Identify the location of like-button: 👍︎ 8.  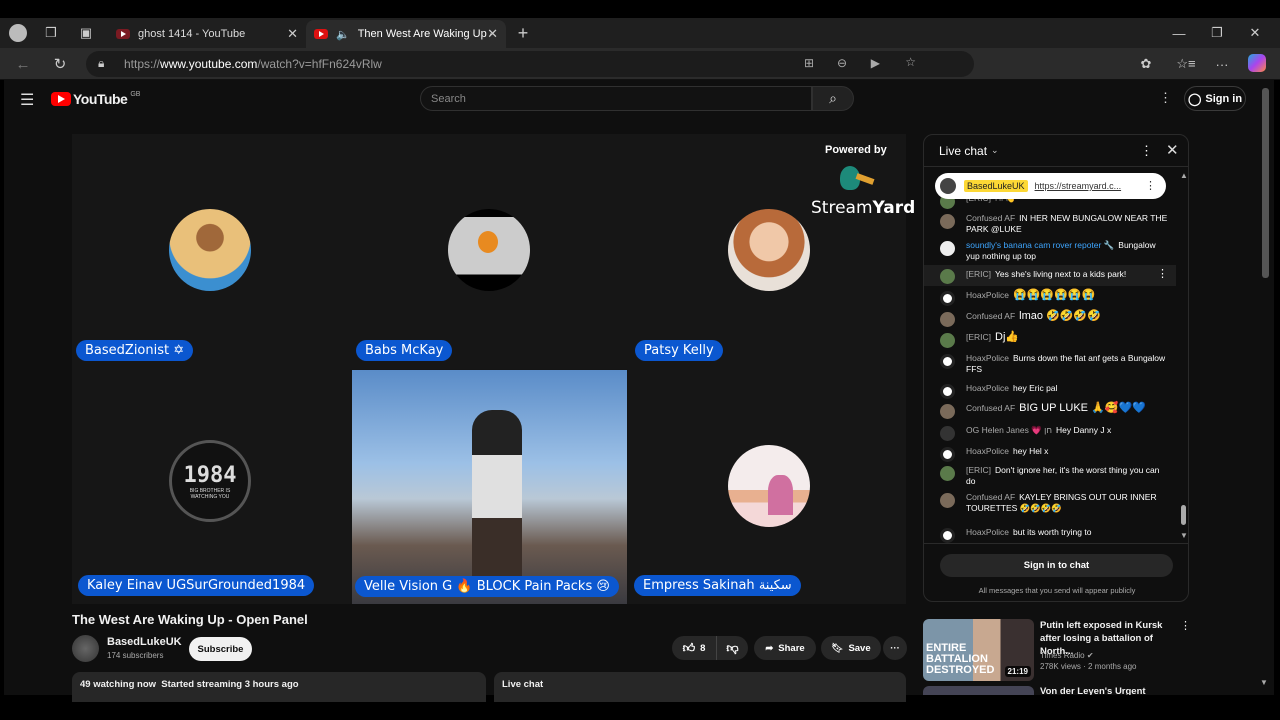
(694, 648).